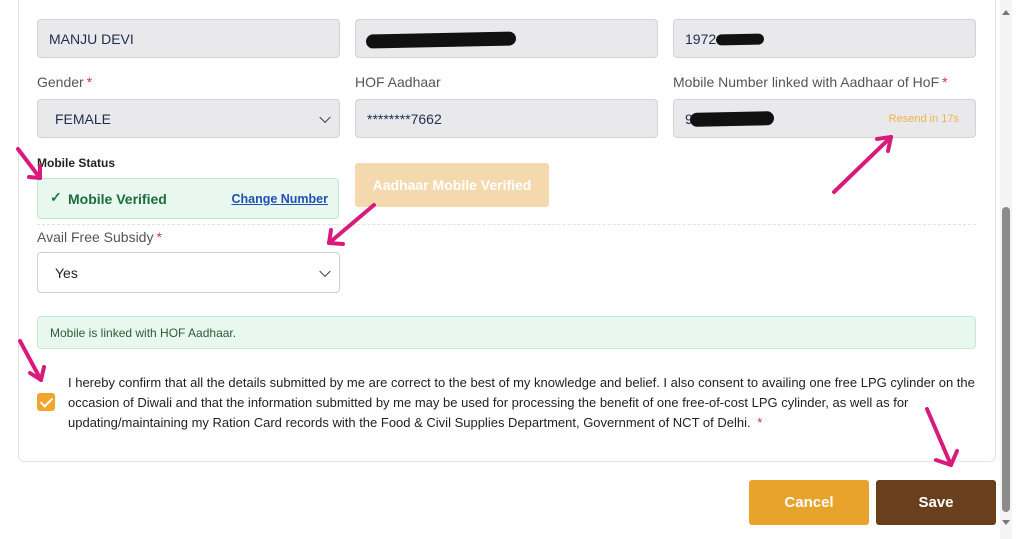 This screenshot has width=1024, height=539. I want to click on save-button: Save, so click(936, 502).